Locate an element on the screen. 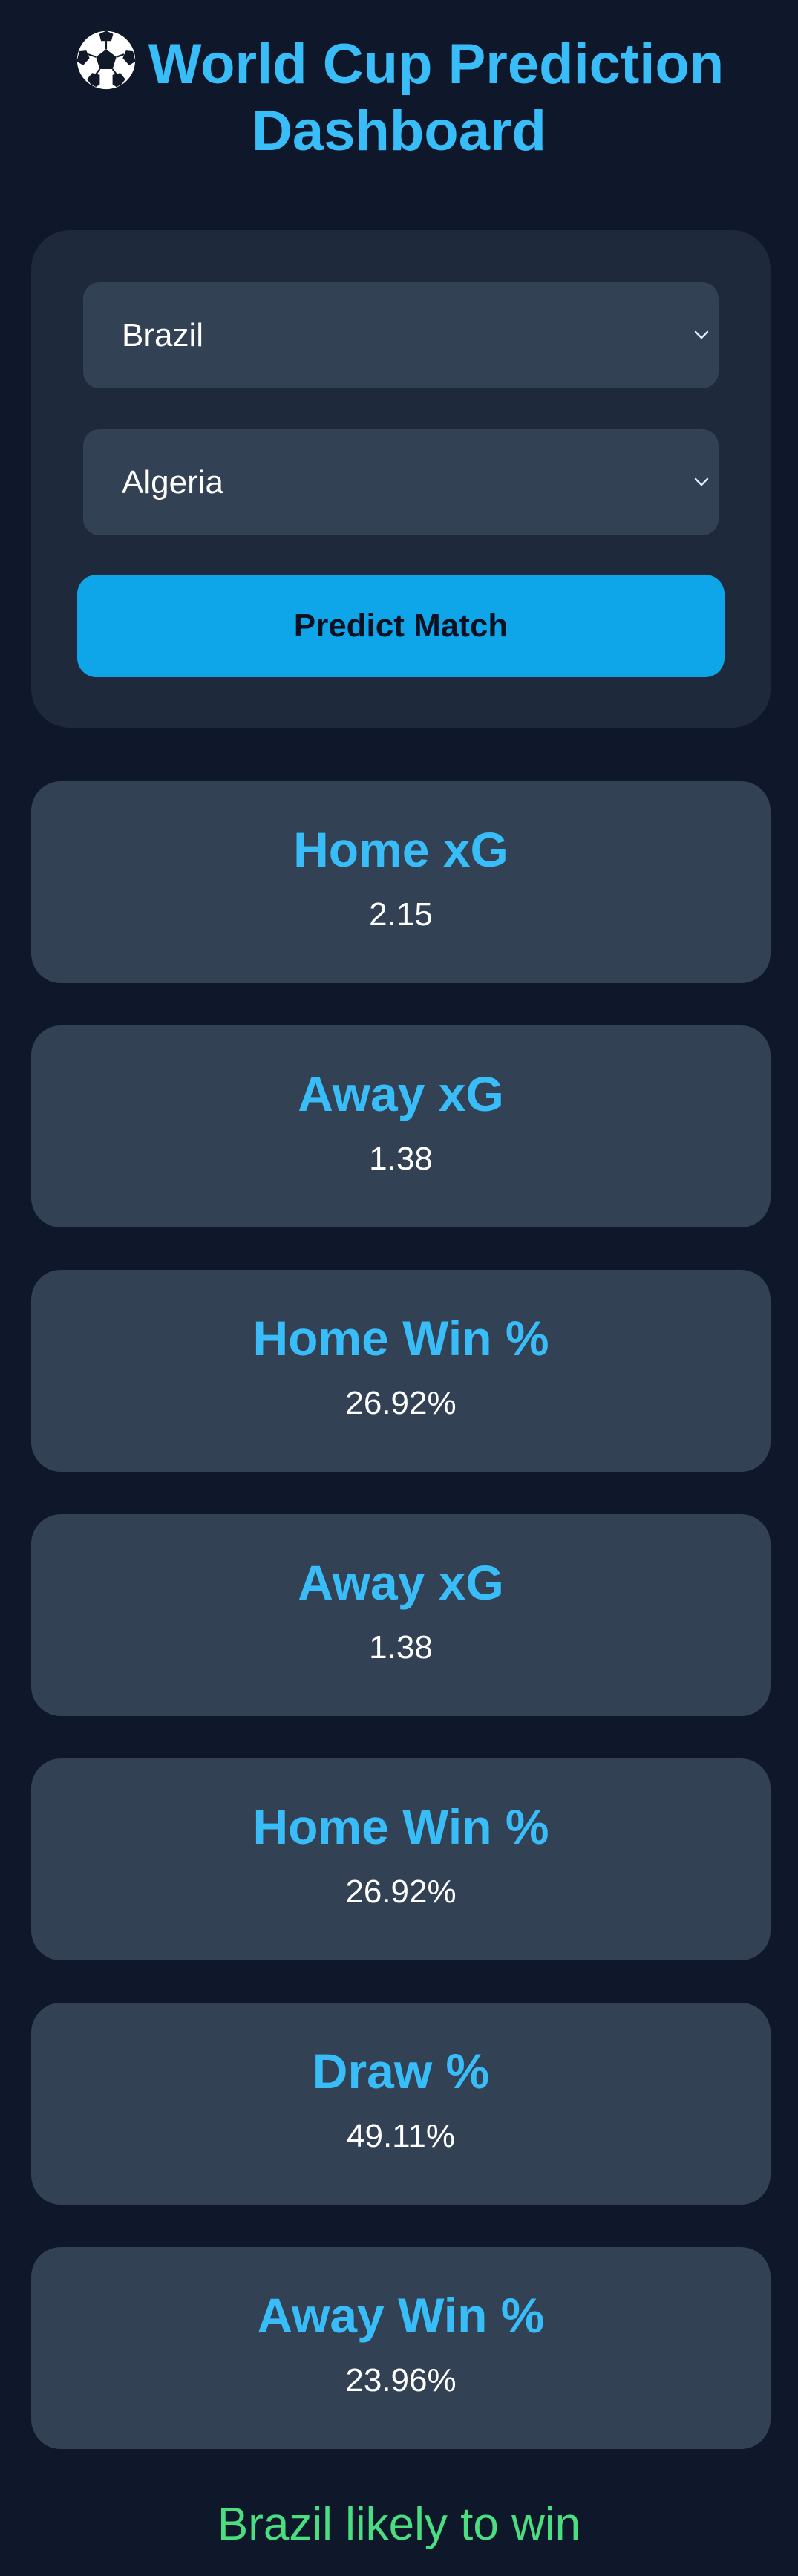  prediction-result: Brazil likely to win is located at coordinates (399, 2524).